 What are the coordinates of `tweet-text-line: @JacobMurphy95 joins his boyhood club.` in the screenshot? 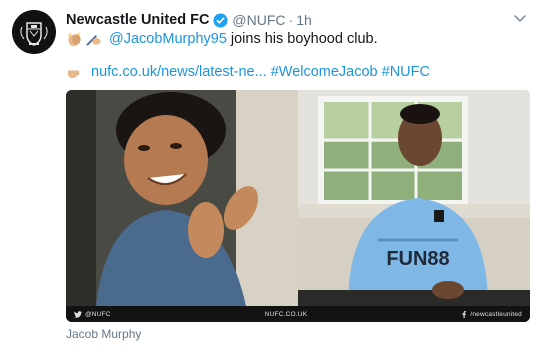 It's located at (222, 39).